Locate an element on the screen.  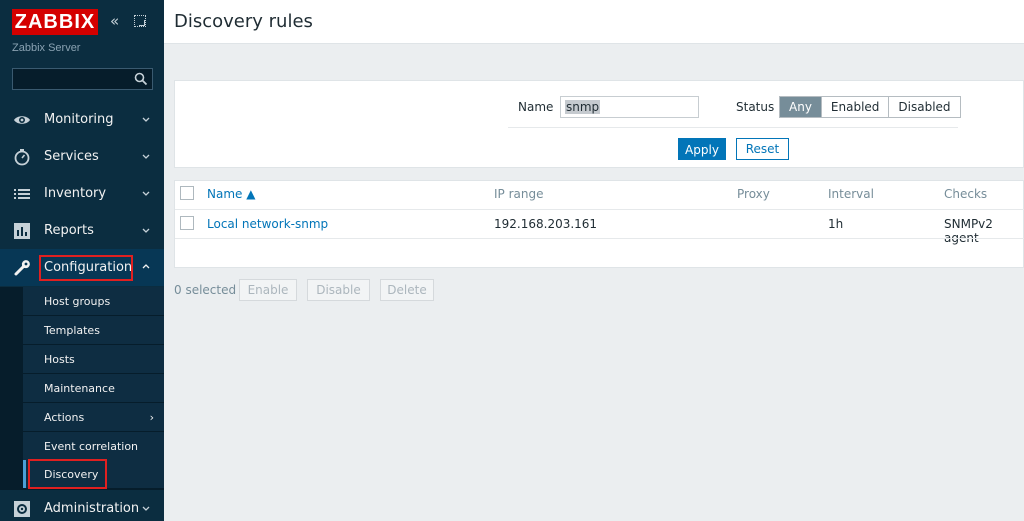
menu-item-administration: Administration is located at coordinates (82, 505).